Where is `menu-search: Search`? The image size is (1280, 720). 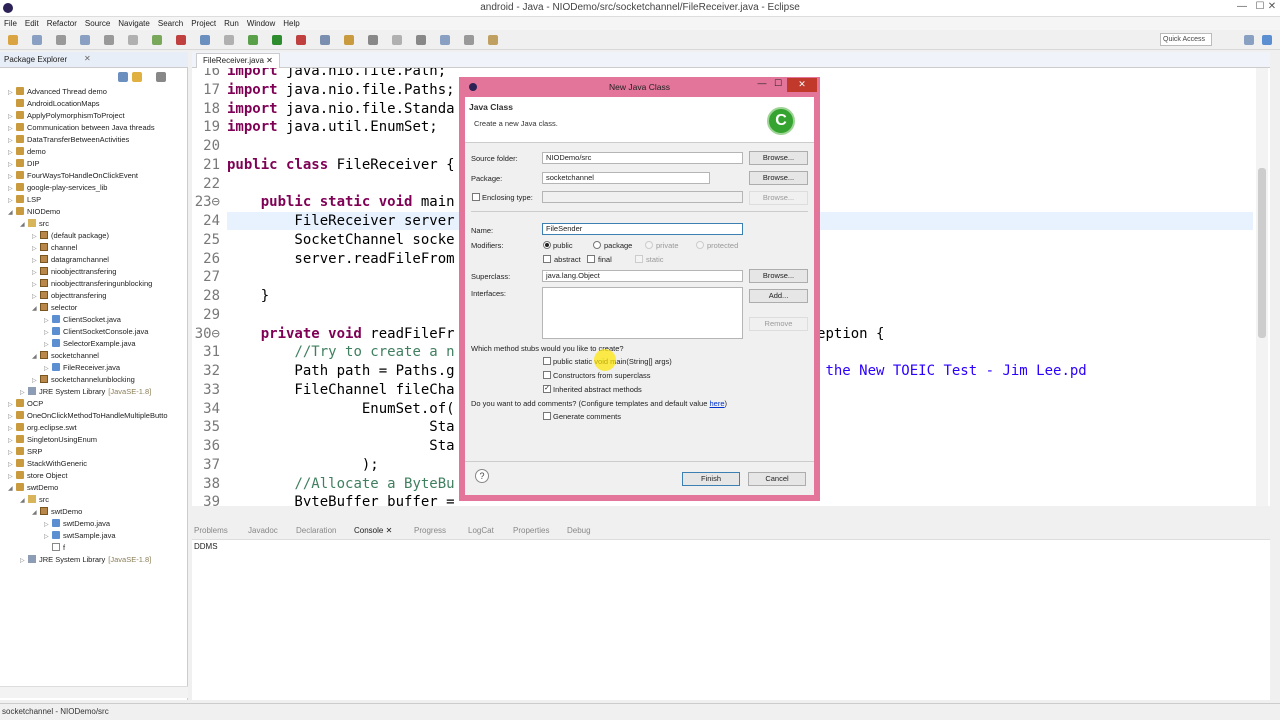
menu-search: Search is located at coordinates (170, 23).